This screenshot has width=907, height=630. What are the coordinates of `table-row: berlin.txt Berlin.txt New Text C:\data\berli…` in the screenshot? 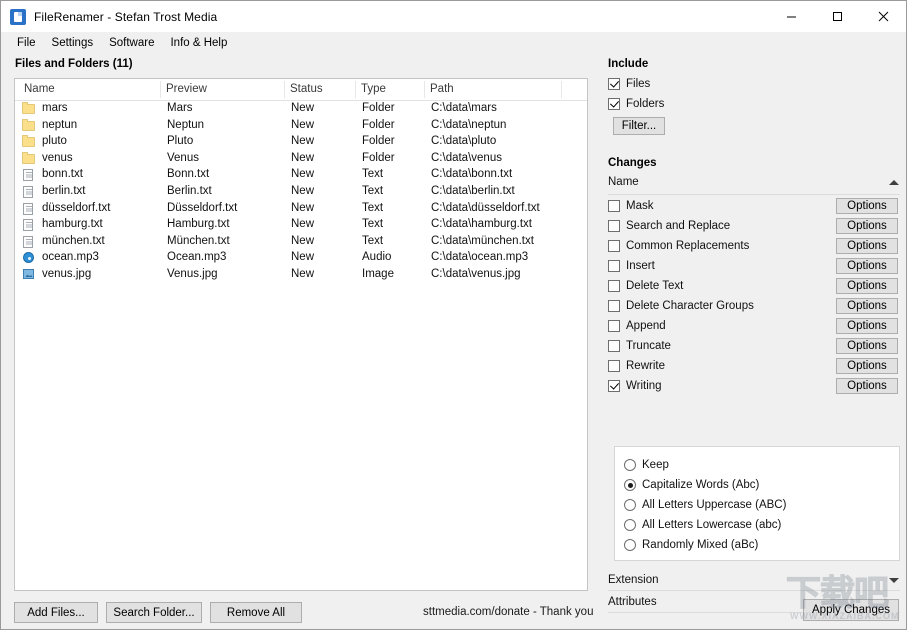 It's located at (301, 192).